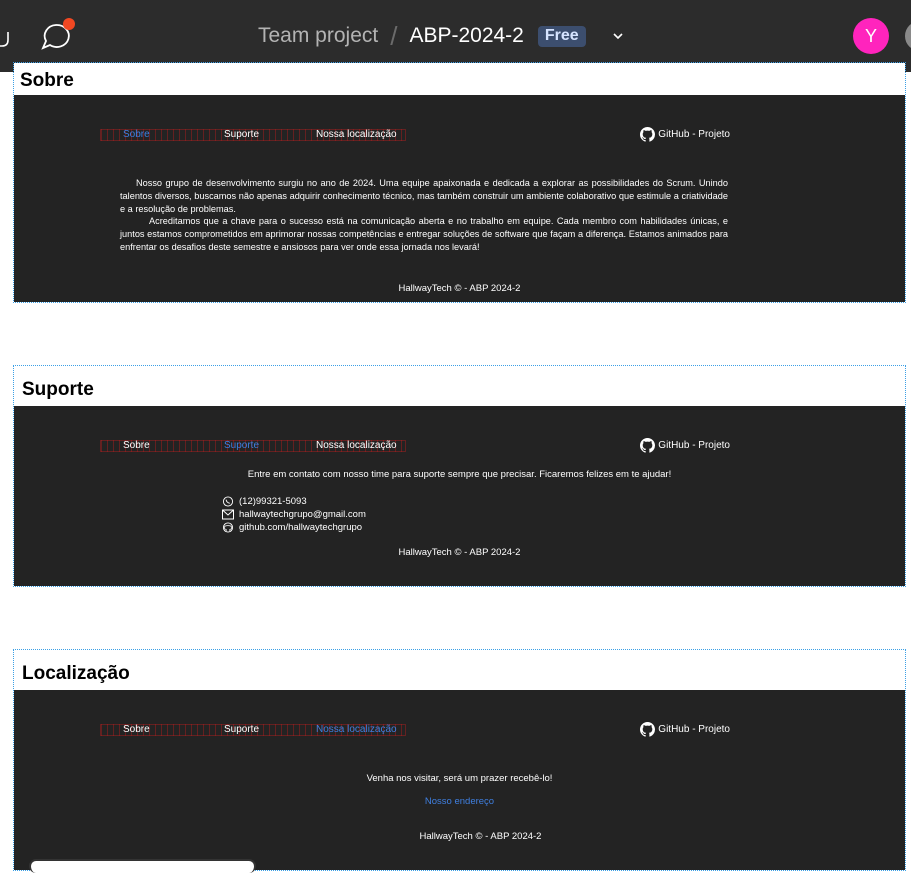  Describe the element at coordinates (459, 386) in the screenshot. I see `frame-header: Suporte` at that location.